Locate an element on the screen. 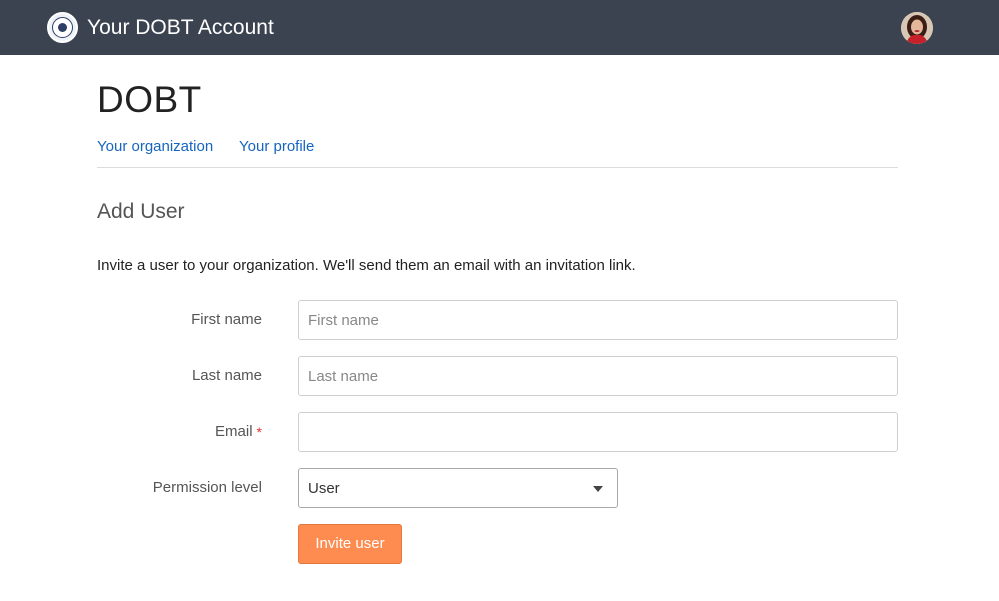  app-title: Your DOBT Account is located at coordinates (180, 28).